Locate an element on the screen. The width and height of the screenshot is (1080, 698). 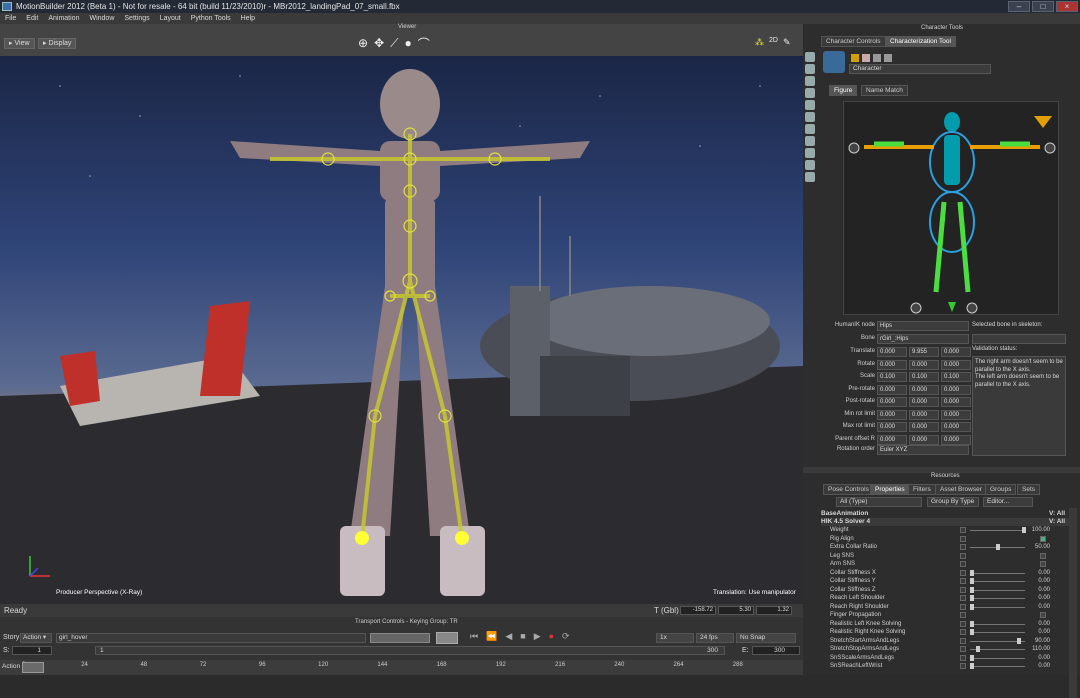
property-row: Collar Stiffness X 0.00 is located at coordinates (950, 573).